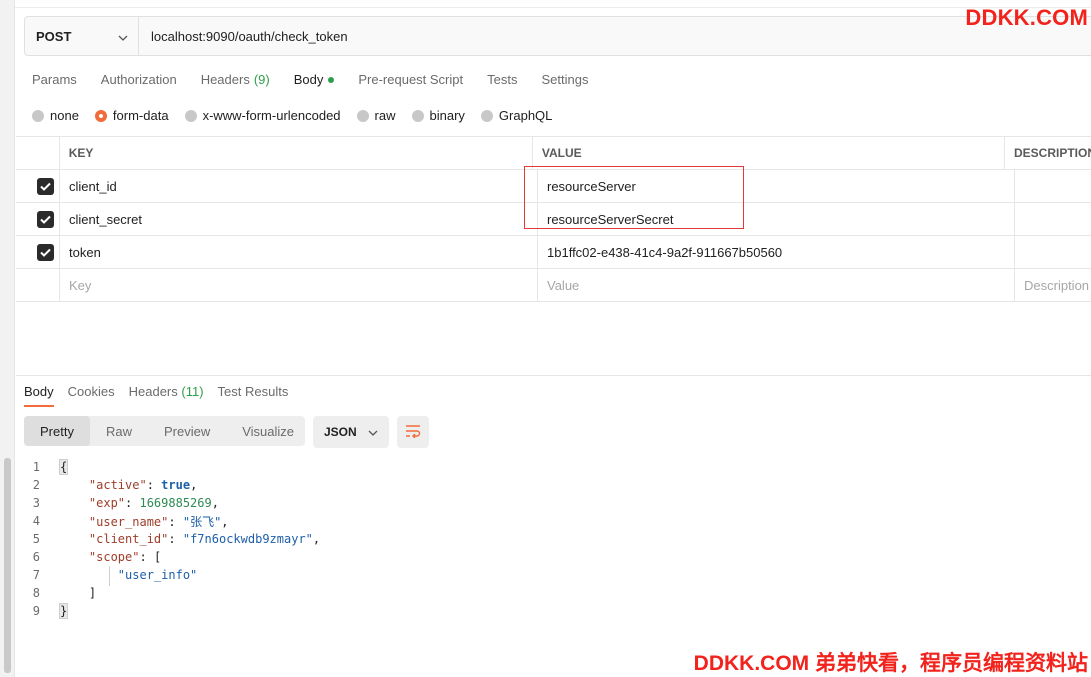 This screenshot has height=677, width=1091. What do you see at coordinates (331, 79) in the screenshot?
I see `body-indicator-dot` at bounding box center [331, 79].